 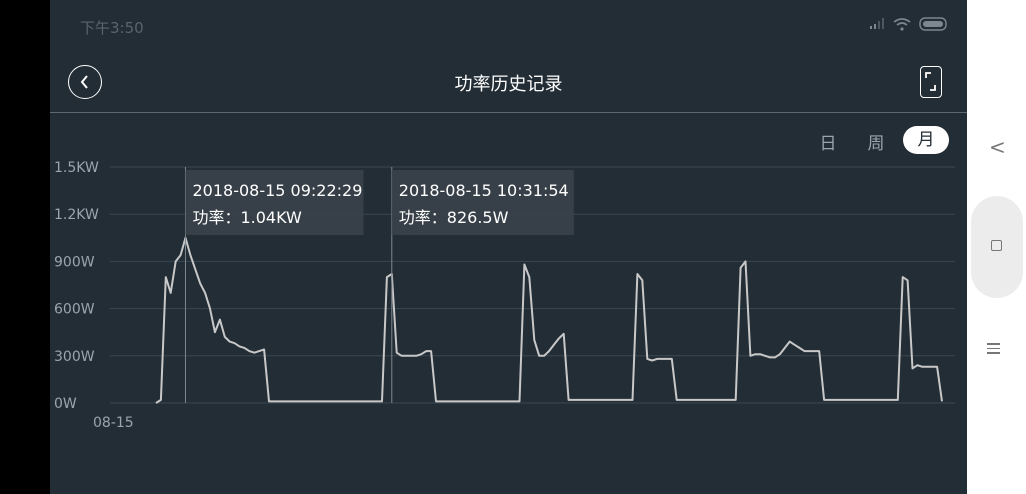 I want to click on tooltip-value: 功率：826.5W, so click(x=454, y=217).